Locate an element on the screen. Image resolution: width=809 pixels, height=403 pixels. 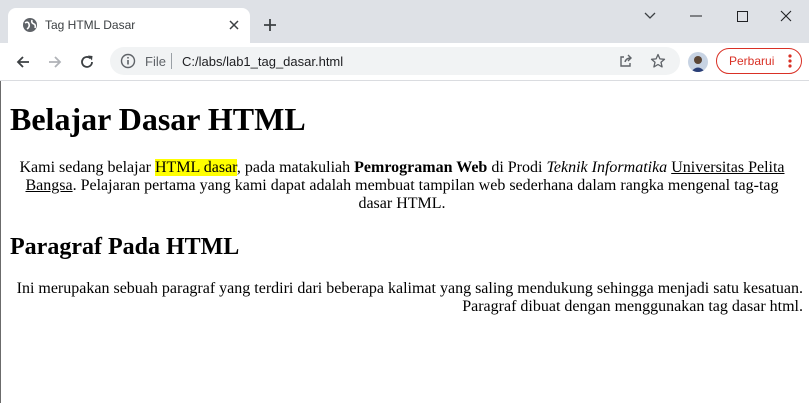
page-heading: Belajar Dasar HTML is located at coordinates (158, 119).